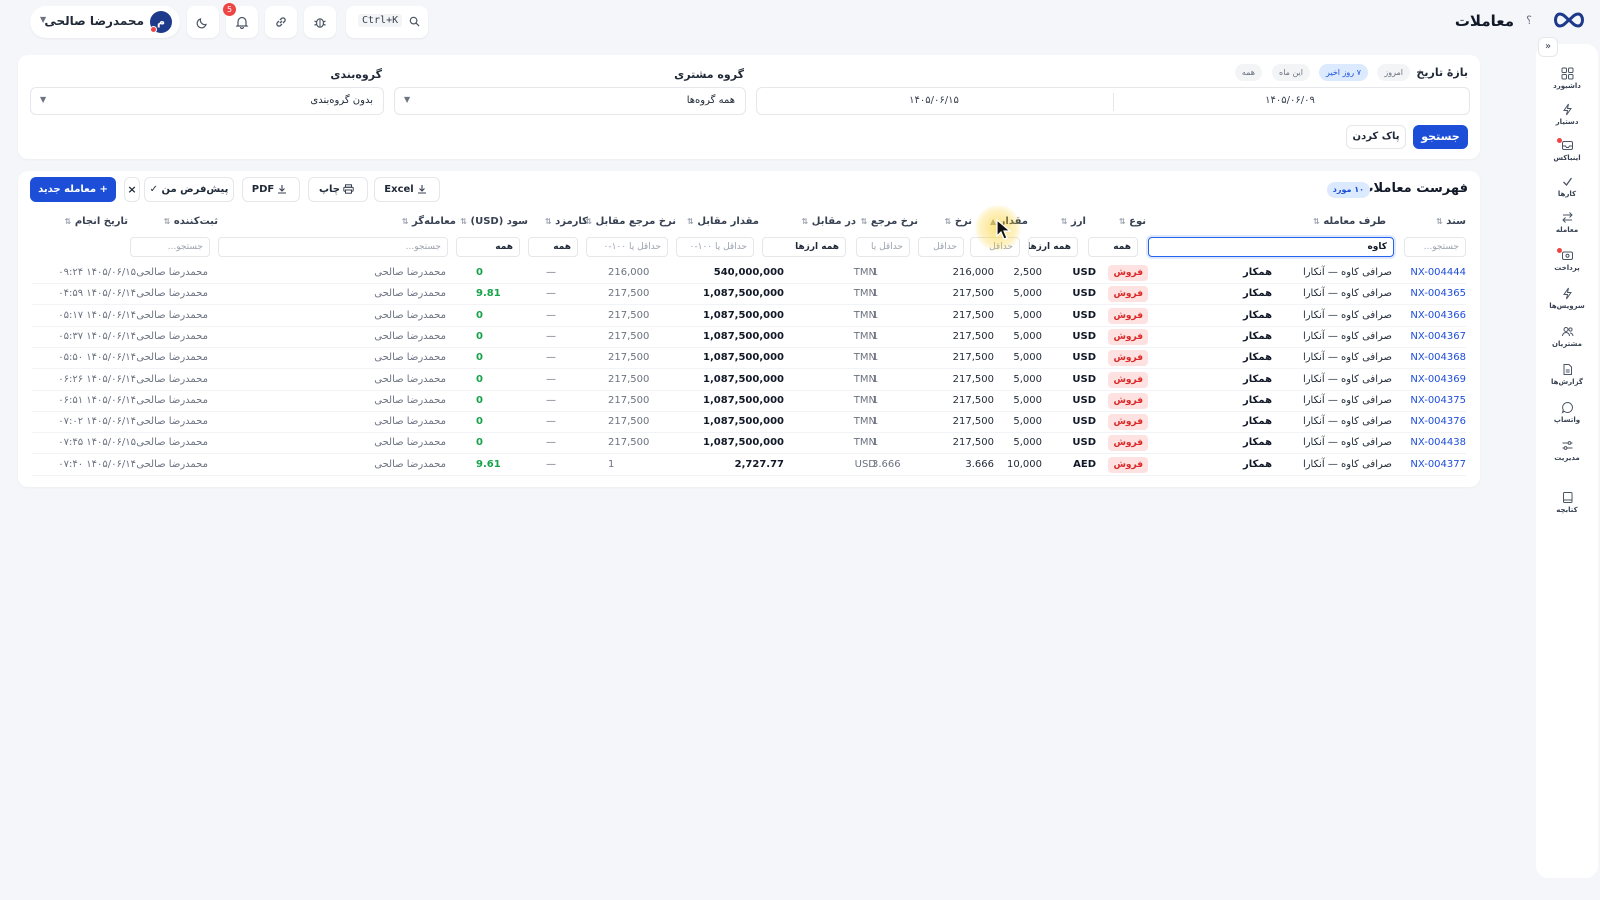  Describe the element at coordinates (995, 247) in the screenshot. I see `filter-amount-min: حداقل` at that location.